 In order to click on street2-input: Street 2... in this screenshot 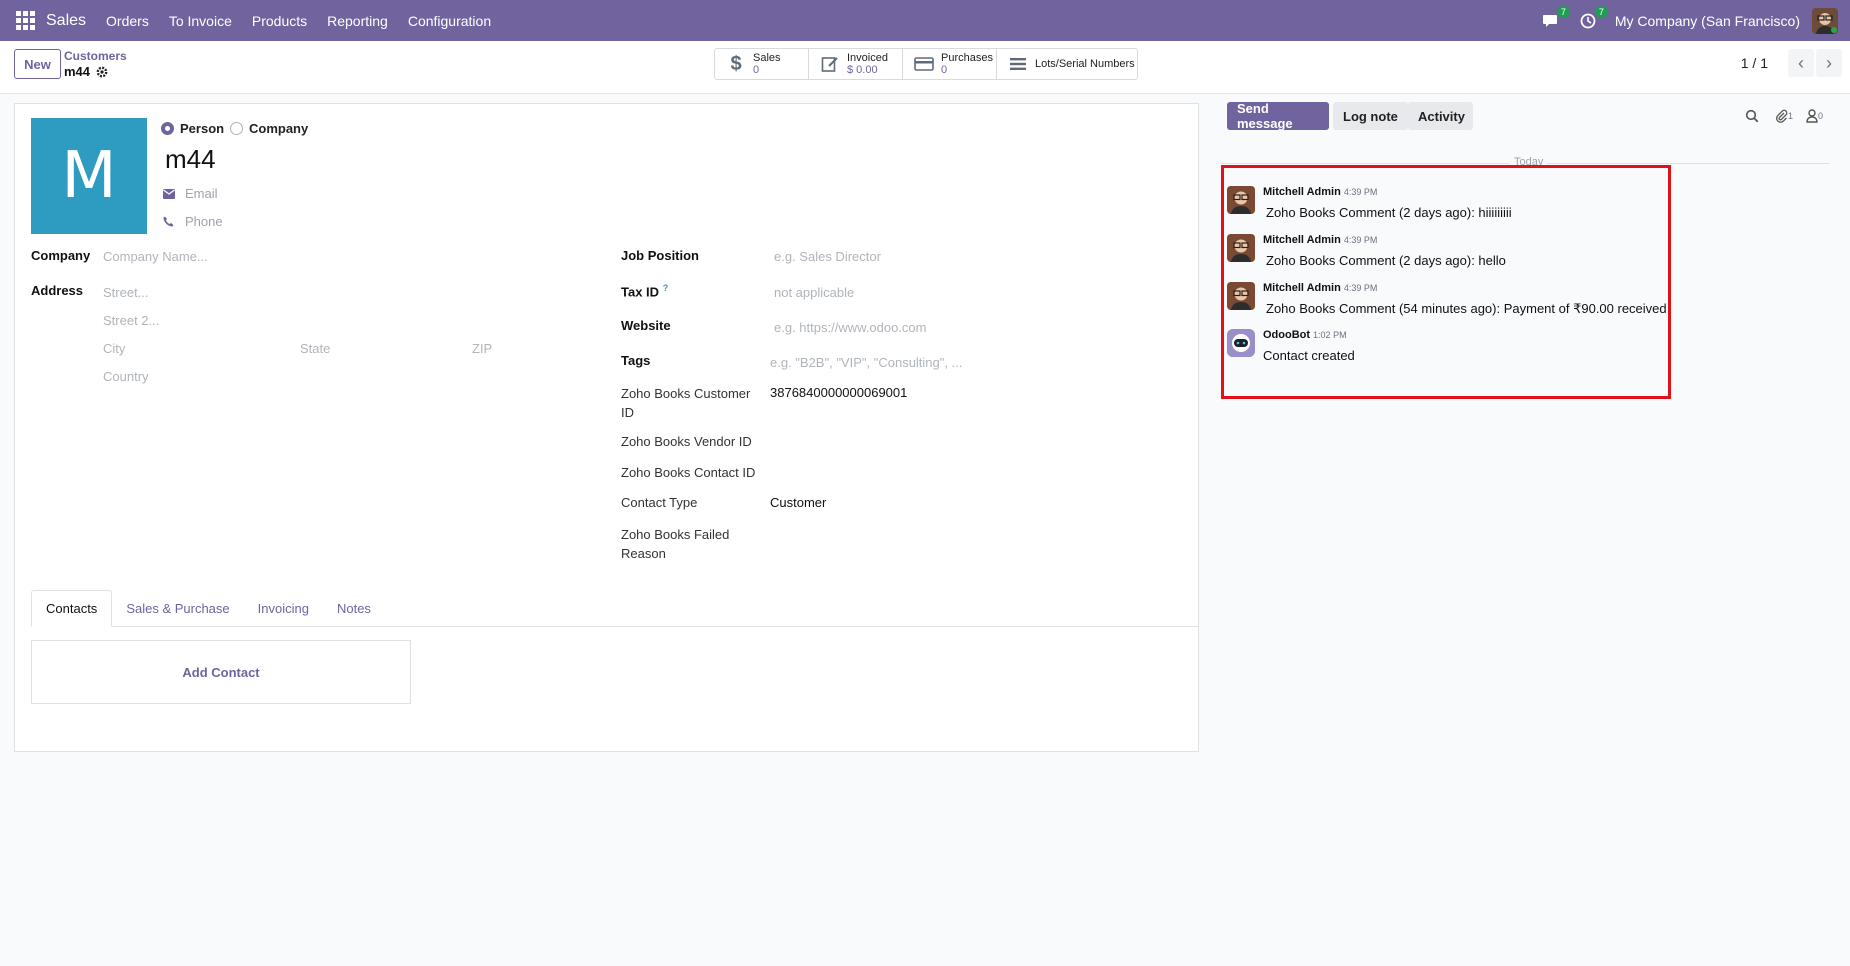, I will do `click(131, 320)`.